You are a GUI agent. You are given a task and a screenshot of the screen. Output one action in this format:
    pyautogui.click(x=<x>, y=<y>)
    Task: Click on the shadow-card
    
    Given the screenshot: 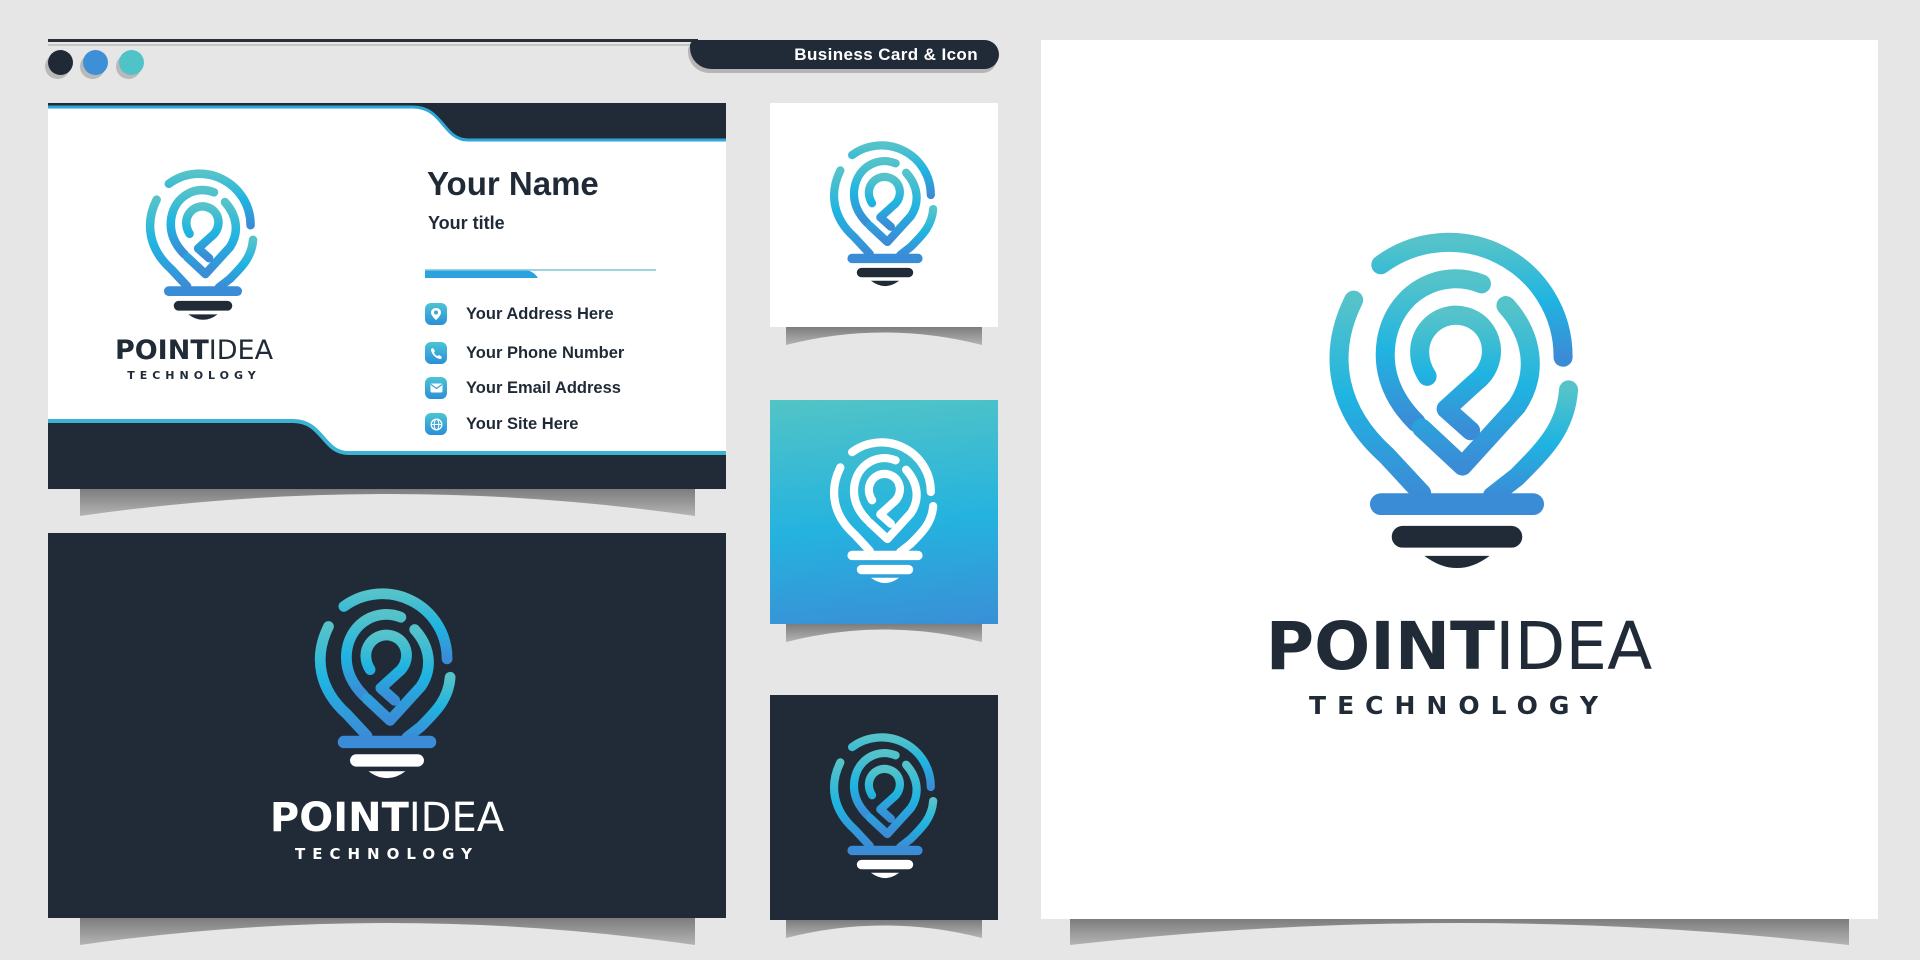 What is the action you would take?
    pyautogui.click(x=387, y=502)
    